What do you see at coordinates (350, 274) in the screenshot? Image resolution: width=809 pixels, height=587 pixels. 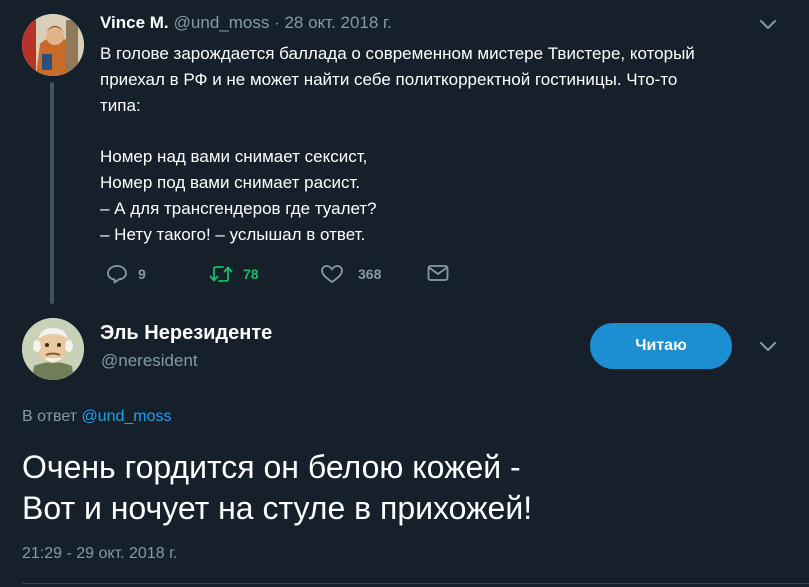 I see `like-button: 368` at bounding box center [350, 274].